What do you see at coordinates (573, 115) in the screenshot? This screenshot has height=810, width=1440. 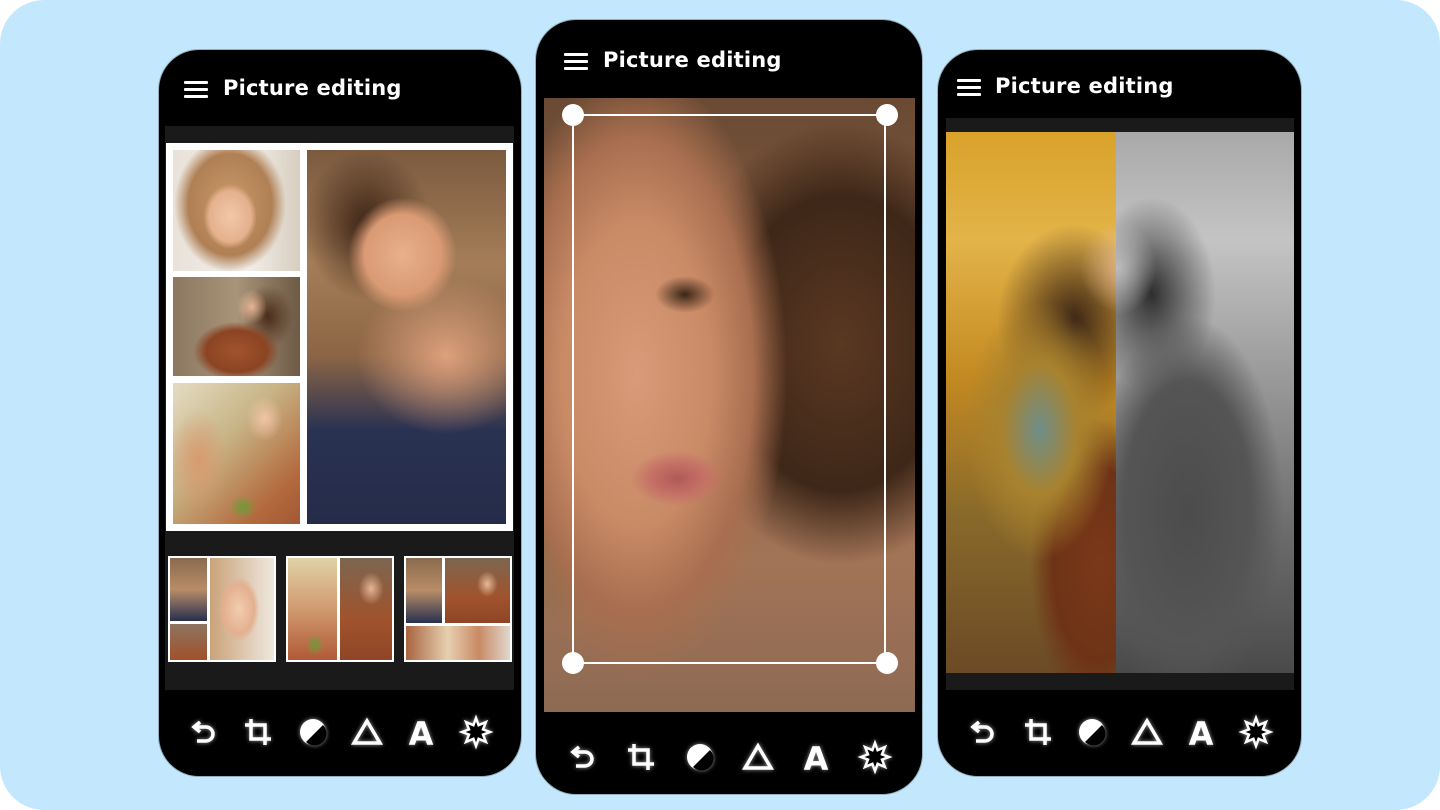 I see `crop-handle-top-left` at bounding box center [573, 115].